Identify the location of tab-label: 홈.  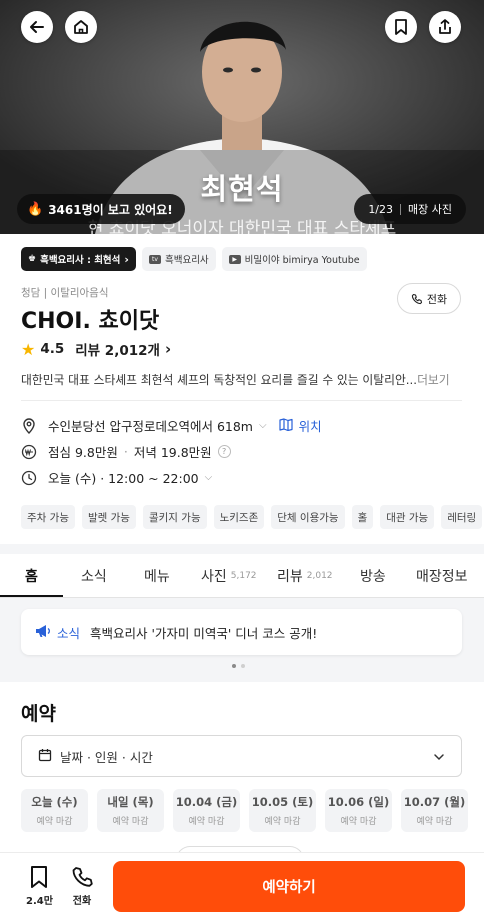
(31, 577).